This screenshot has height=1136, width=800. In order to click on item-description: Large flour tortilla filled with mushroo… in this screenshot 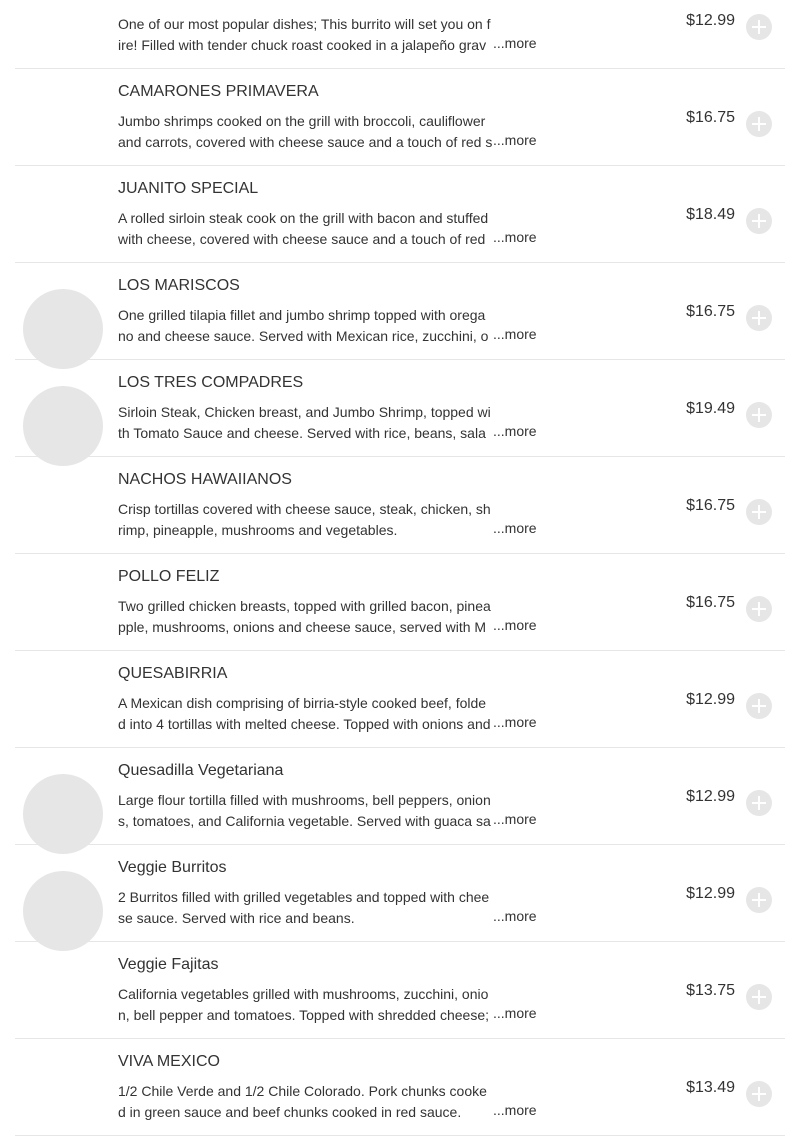, I will do `click(304, 810)`.